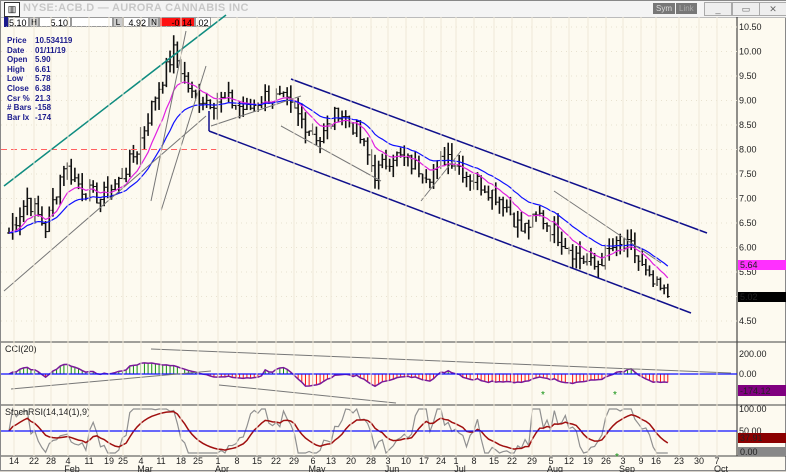 The width and height of the screenshot is (786, 472). Describe the element at coordinates (748, 150) in the screenshot. I see `price-tick: 8.00` at that location.